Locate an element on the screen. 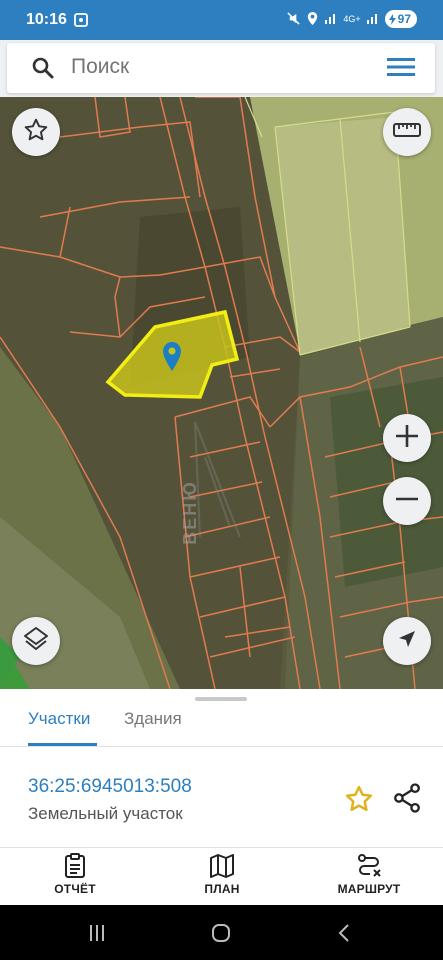 The image size is (443, 960). recent-apps-icon is located at coordinates (97, 935).